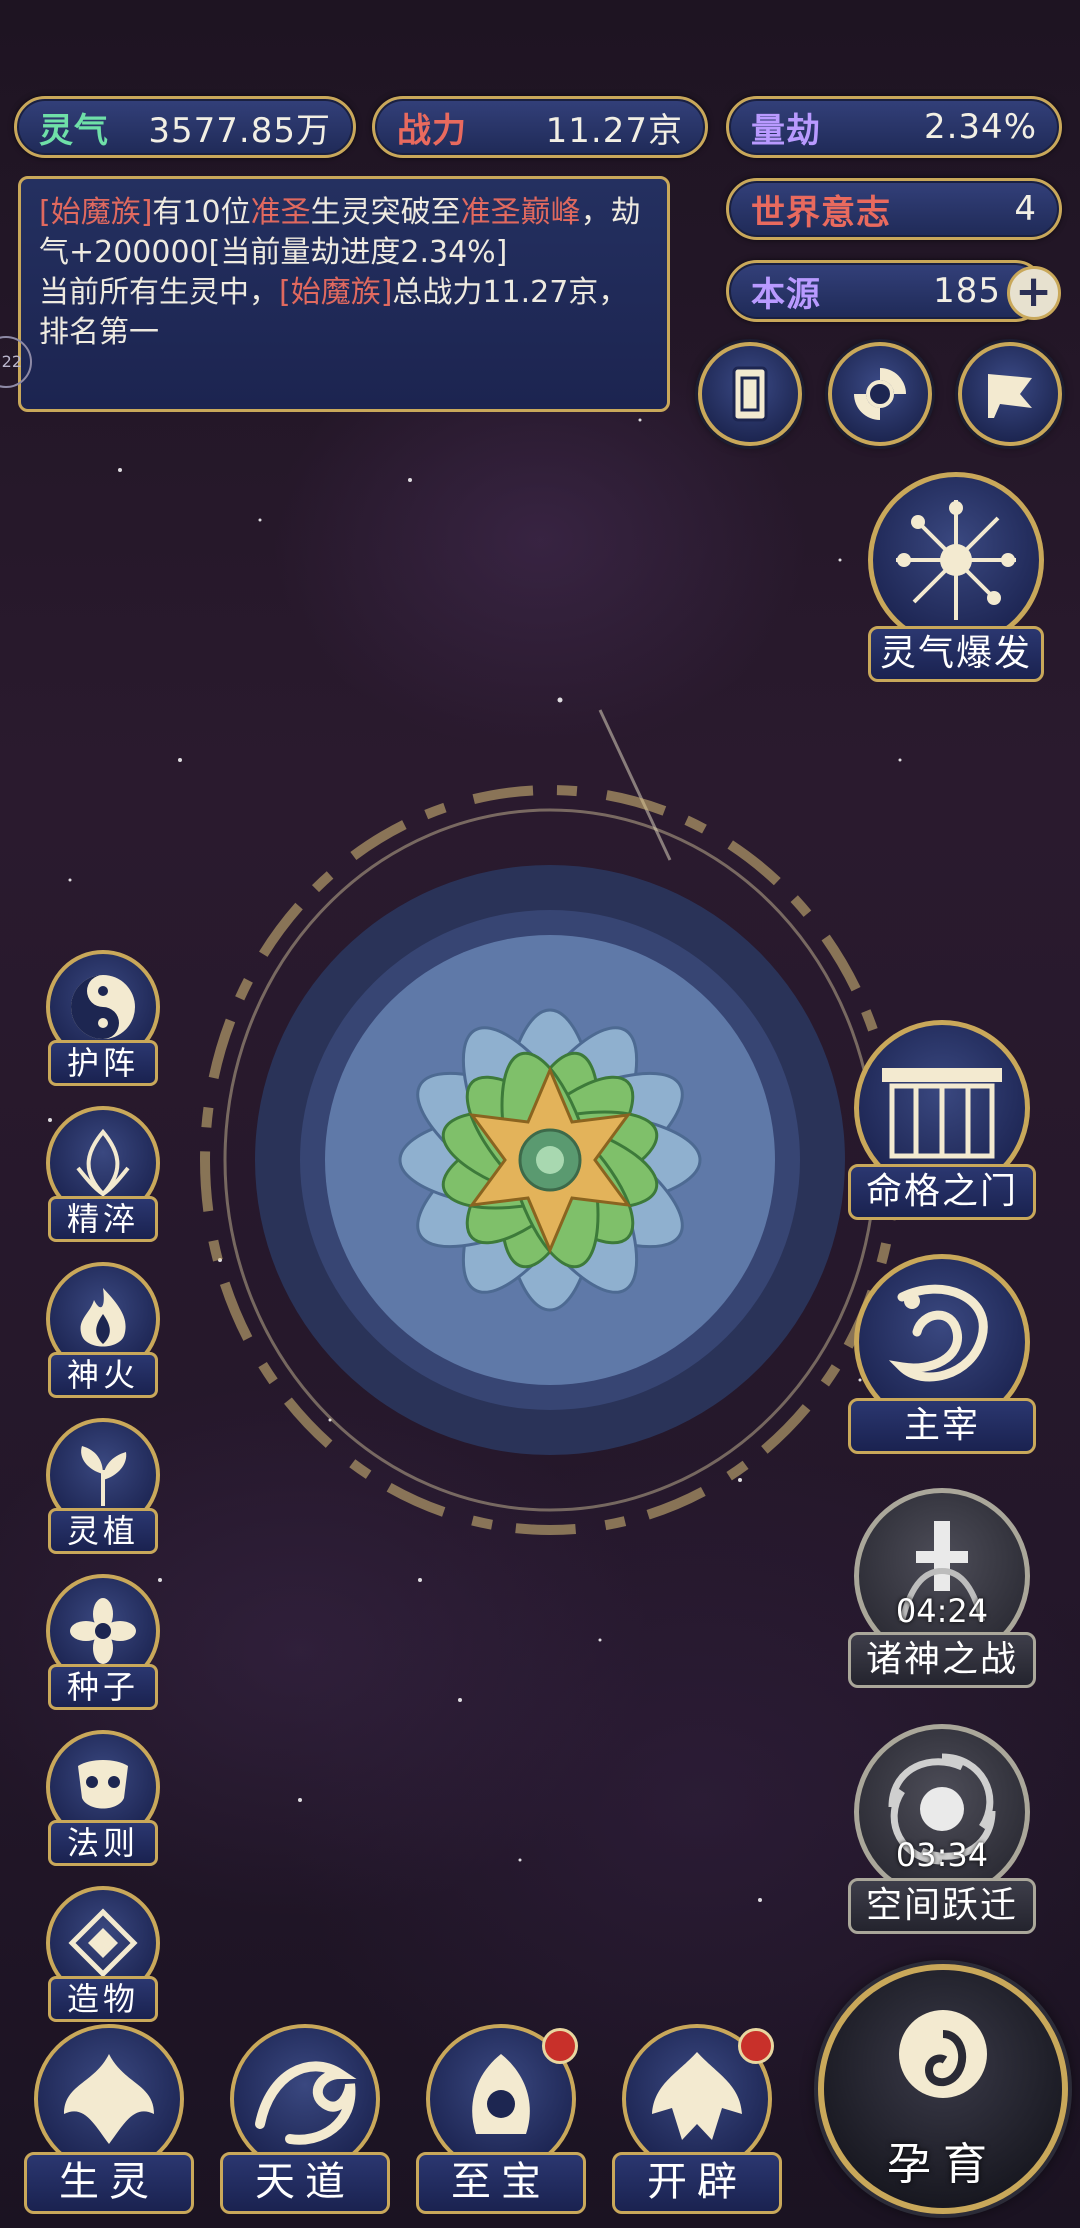 This screenshot has width=1080, height=2228. Describe the element at coordinates (967, 291) in the screenshot. I see `benyuan-value: 185` at that location.